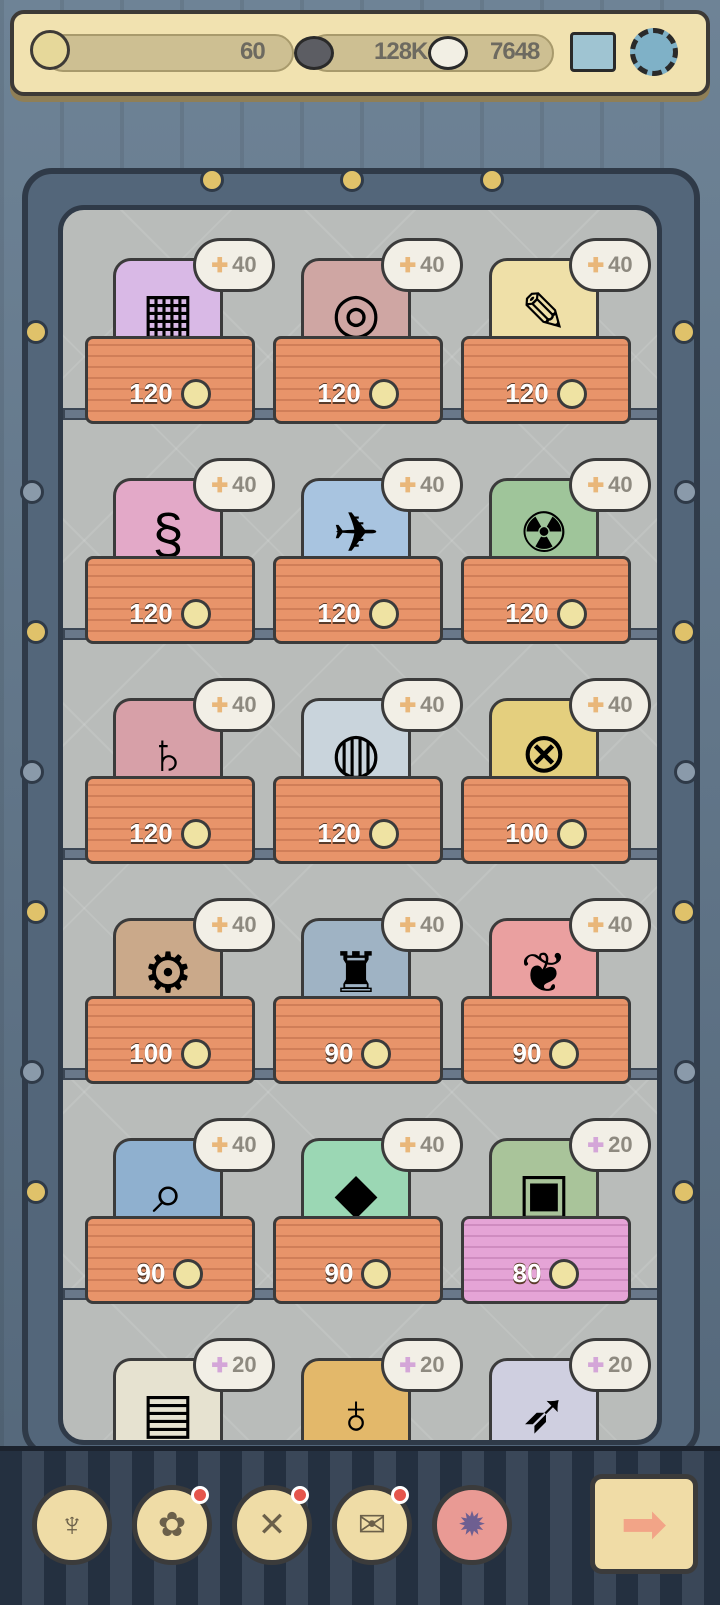 This screenshot has height=1605, width=720. I want to click on nav-button-rose: ✿, so click(172, 1525).